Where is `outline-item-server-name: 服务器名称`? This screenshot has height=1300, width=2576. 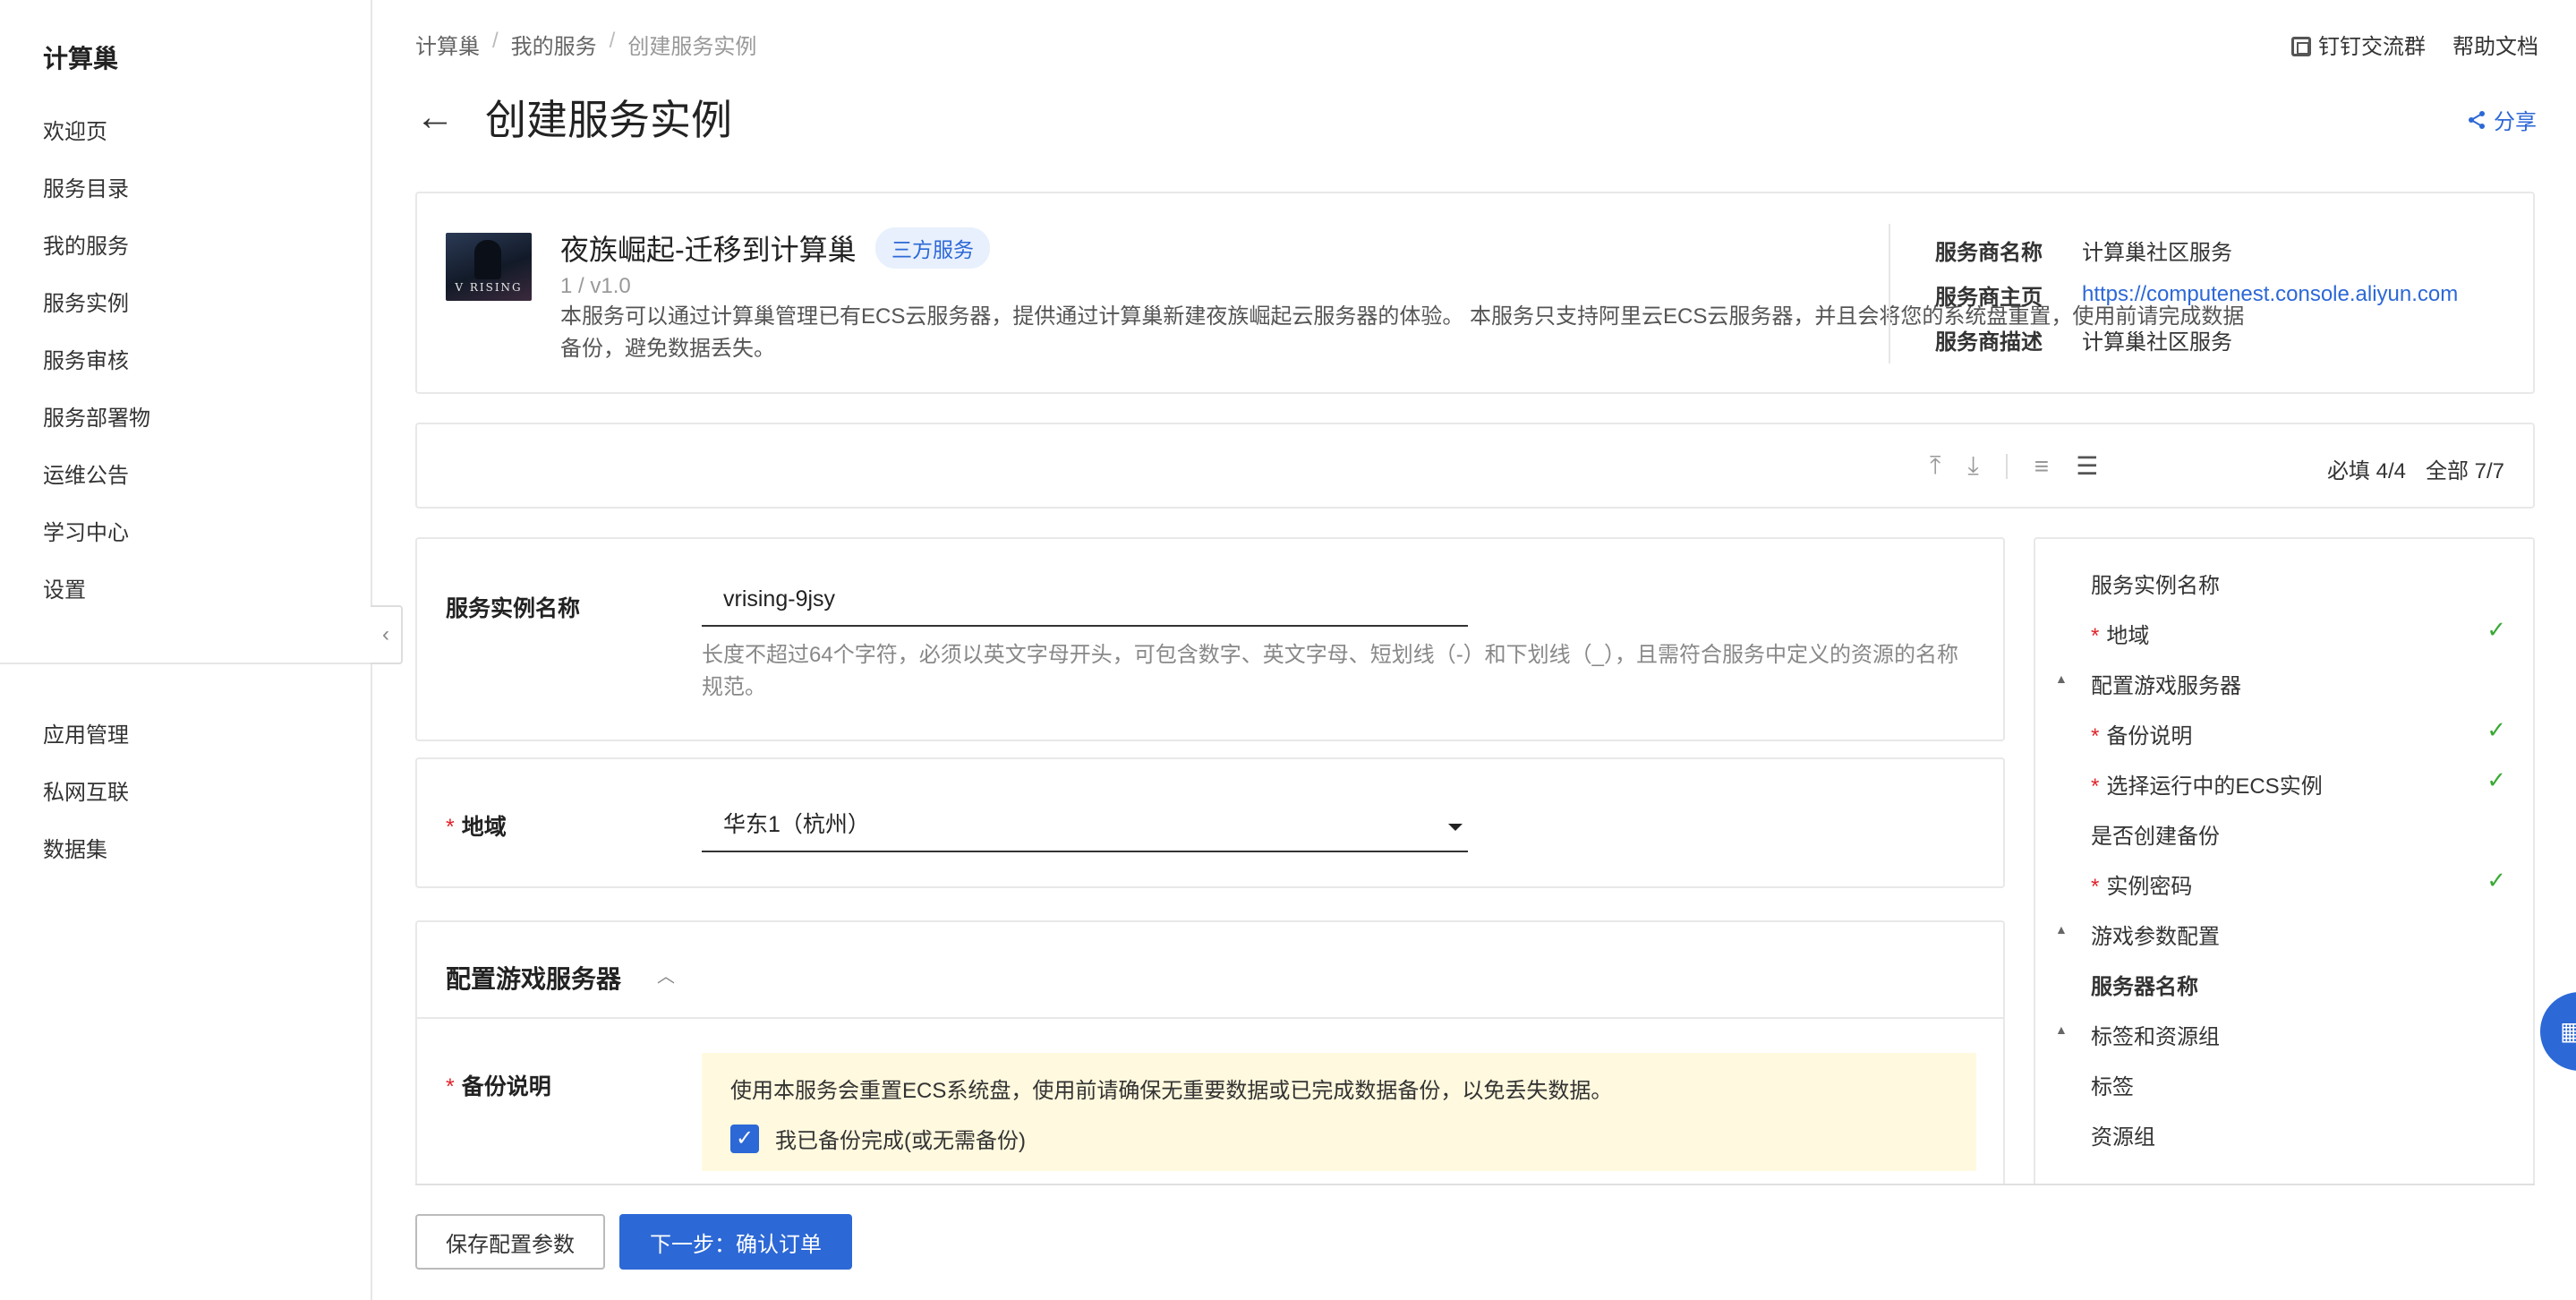 outline-item-server-name: 服务器名称 is located at coordinates (2284, 981).